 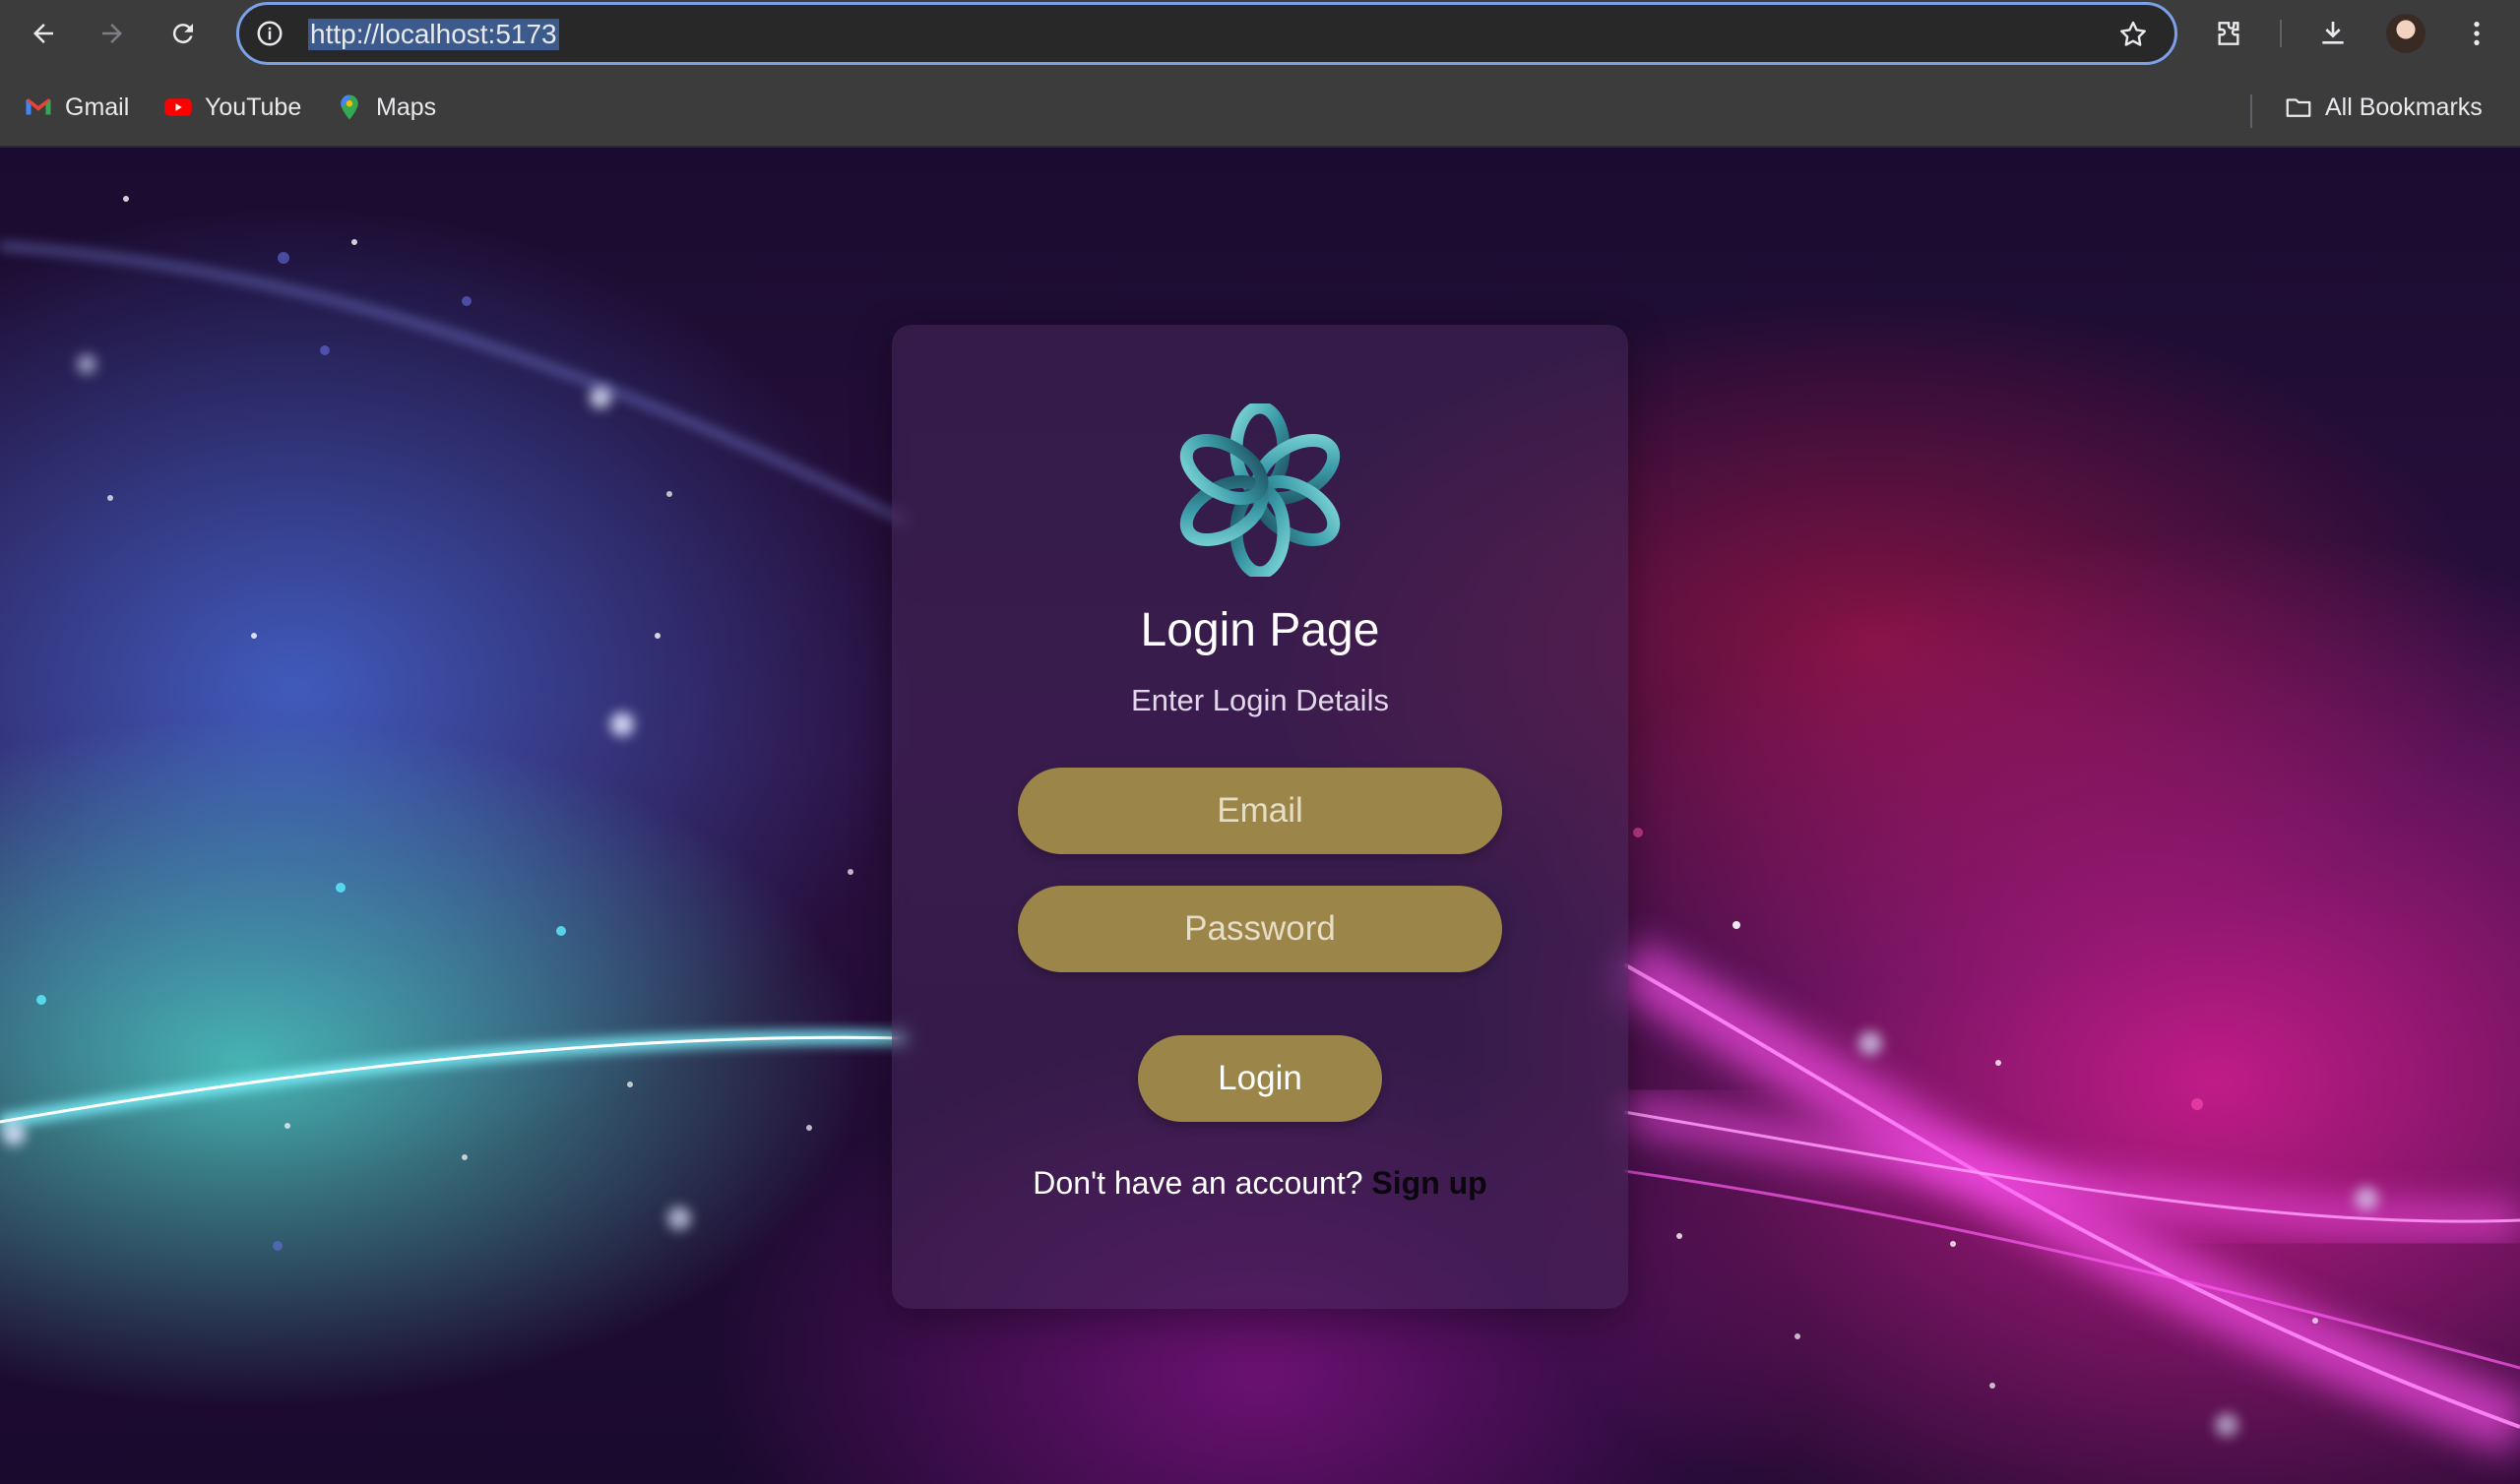 What do you see at coordinates (1260, 929) in the screenshot?
I see `password-input` at bounding box center [1260, 929].